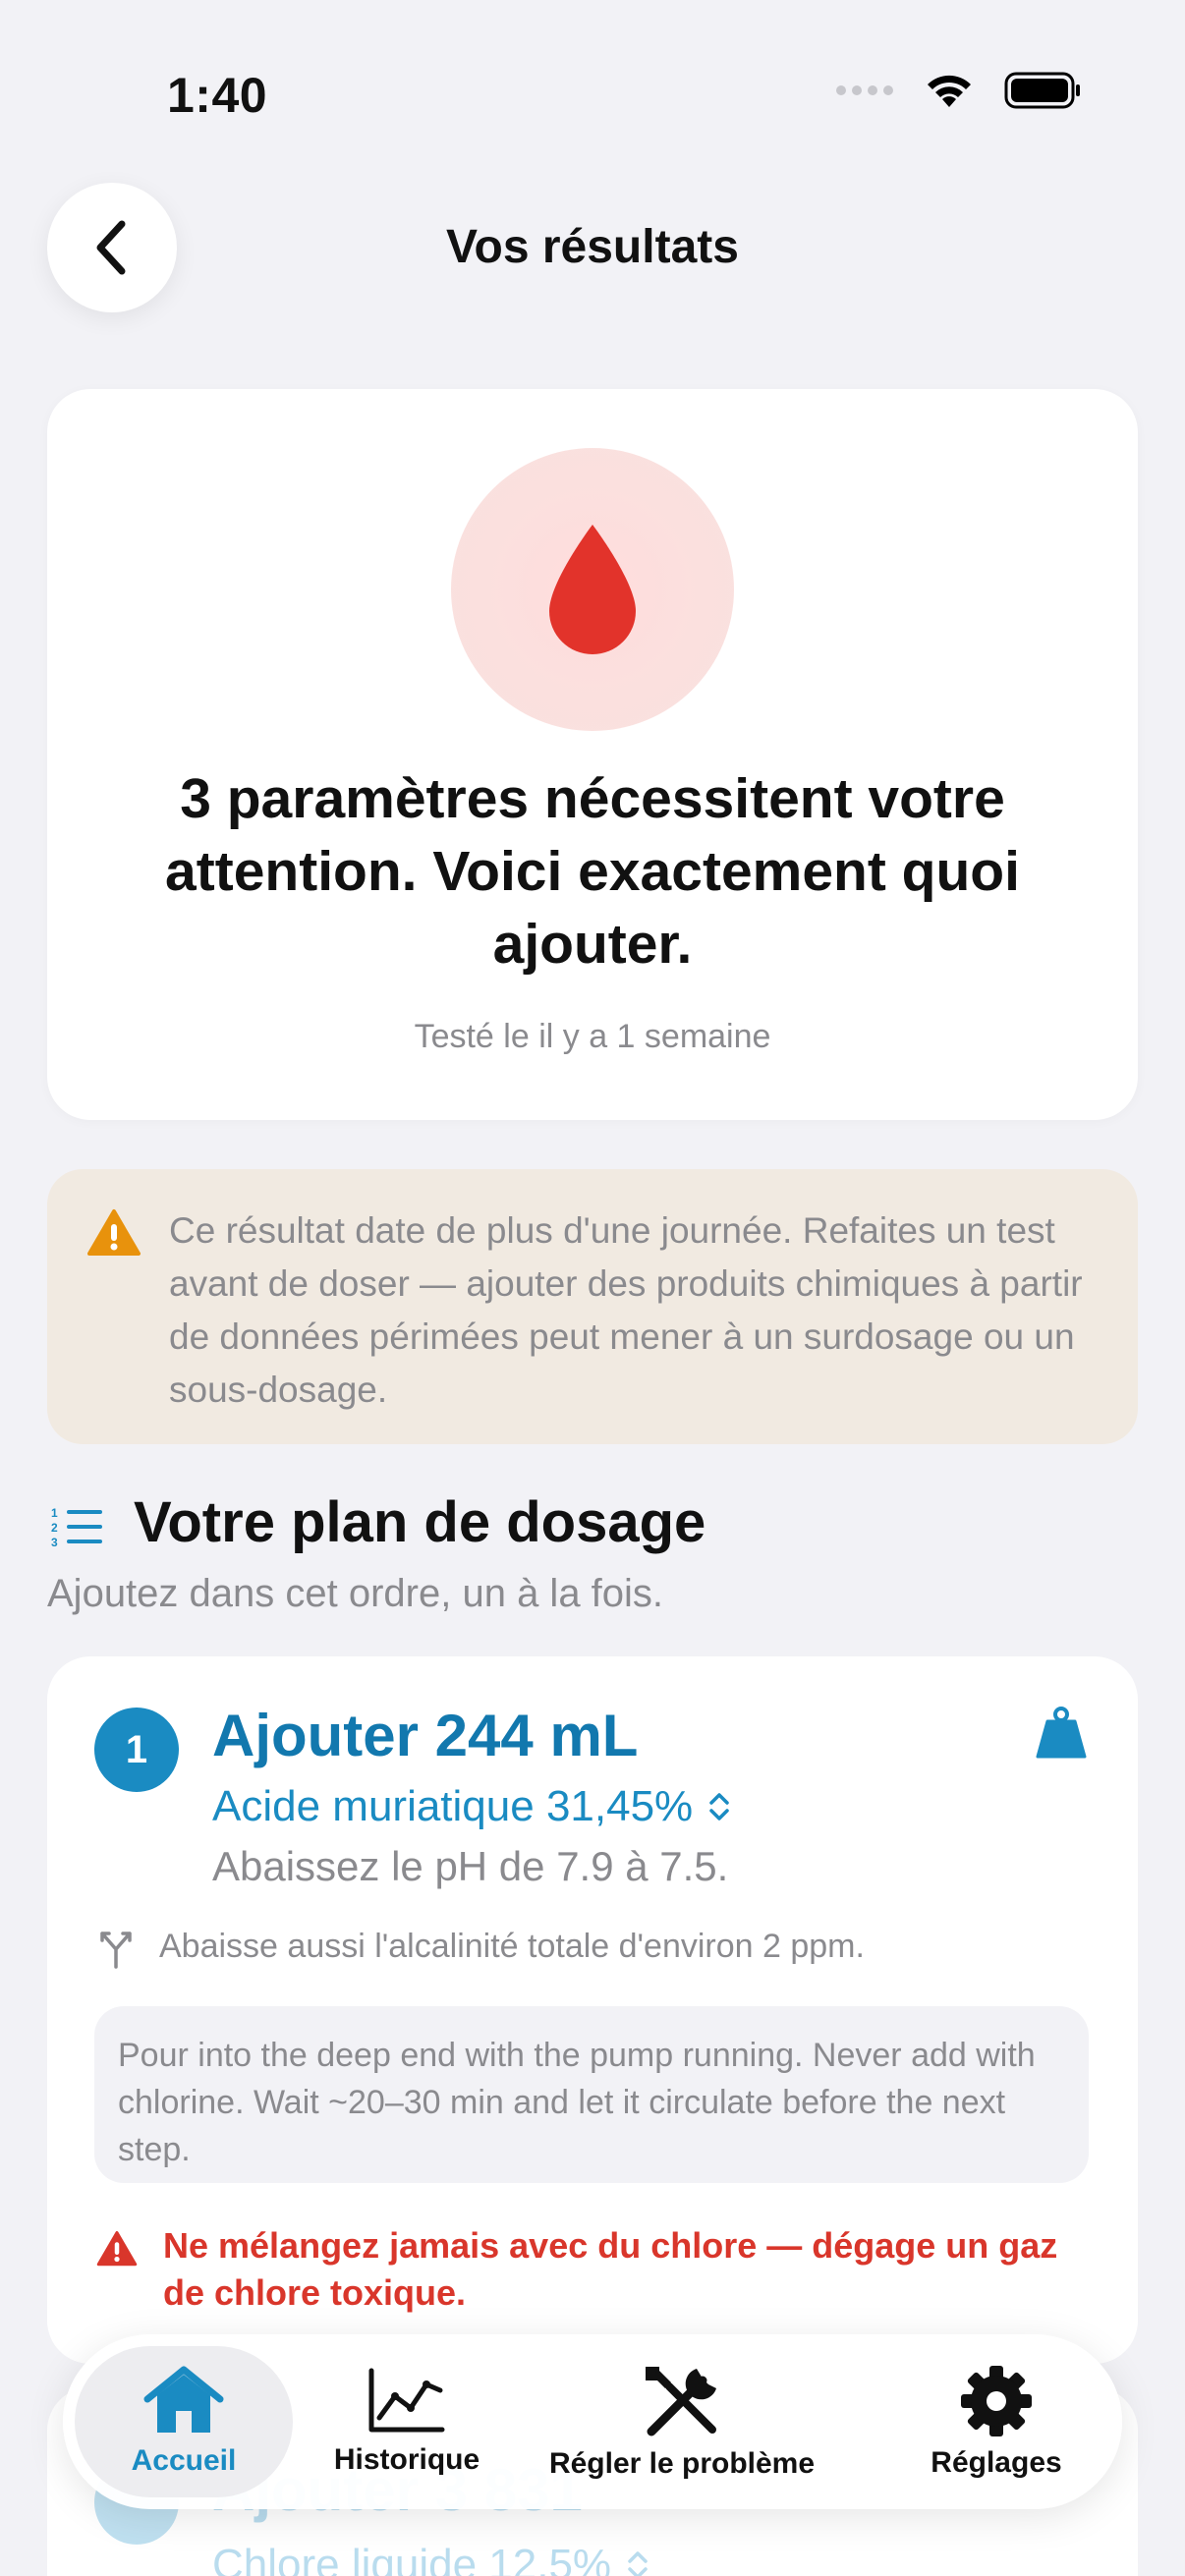 The image size is (1185, 2576). I want to click on product-selector: Chlore liquide 12,5%, so click(431, 2558).